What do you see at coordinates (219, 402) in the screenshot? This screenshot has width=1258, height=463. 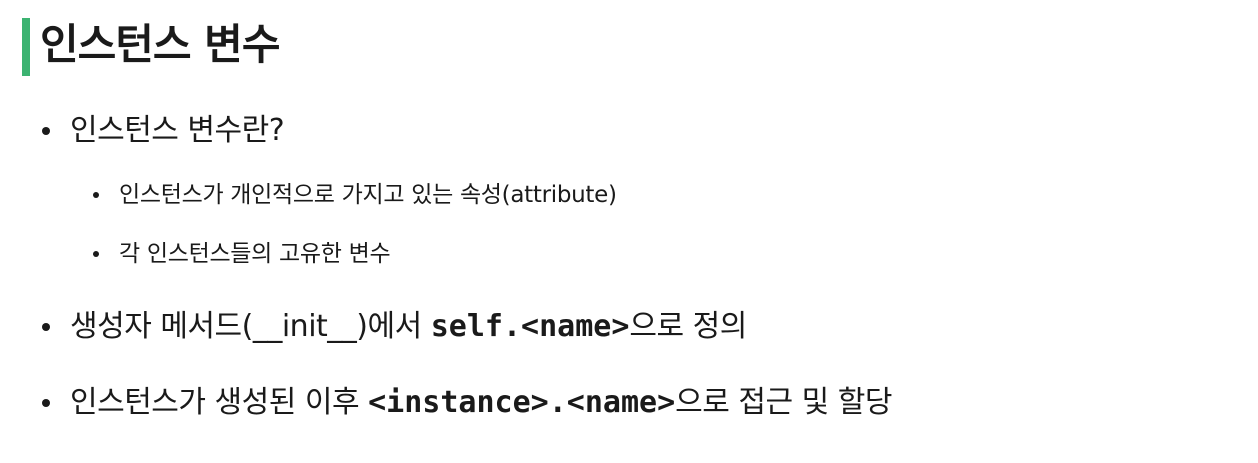 I see `bullet-text-prefix: 인스턴스가 생성된 이후` at bounding box center [219, 402].